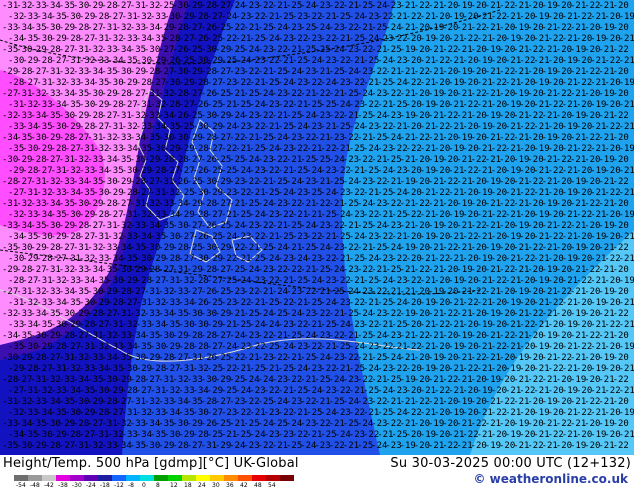 The image size is (634, 490). Describe the element at coordinates (244, 485) in the screenshot. I see `color-scale-label: 42` at that location.